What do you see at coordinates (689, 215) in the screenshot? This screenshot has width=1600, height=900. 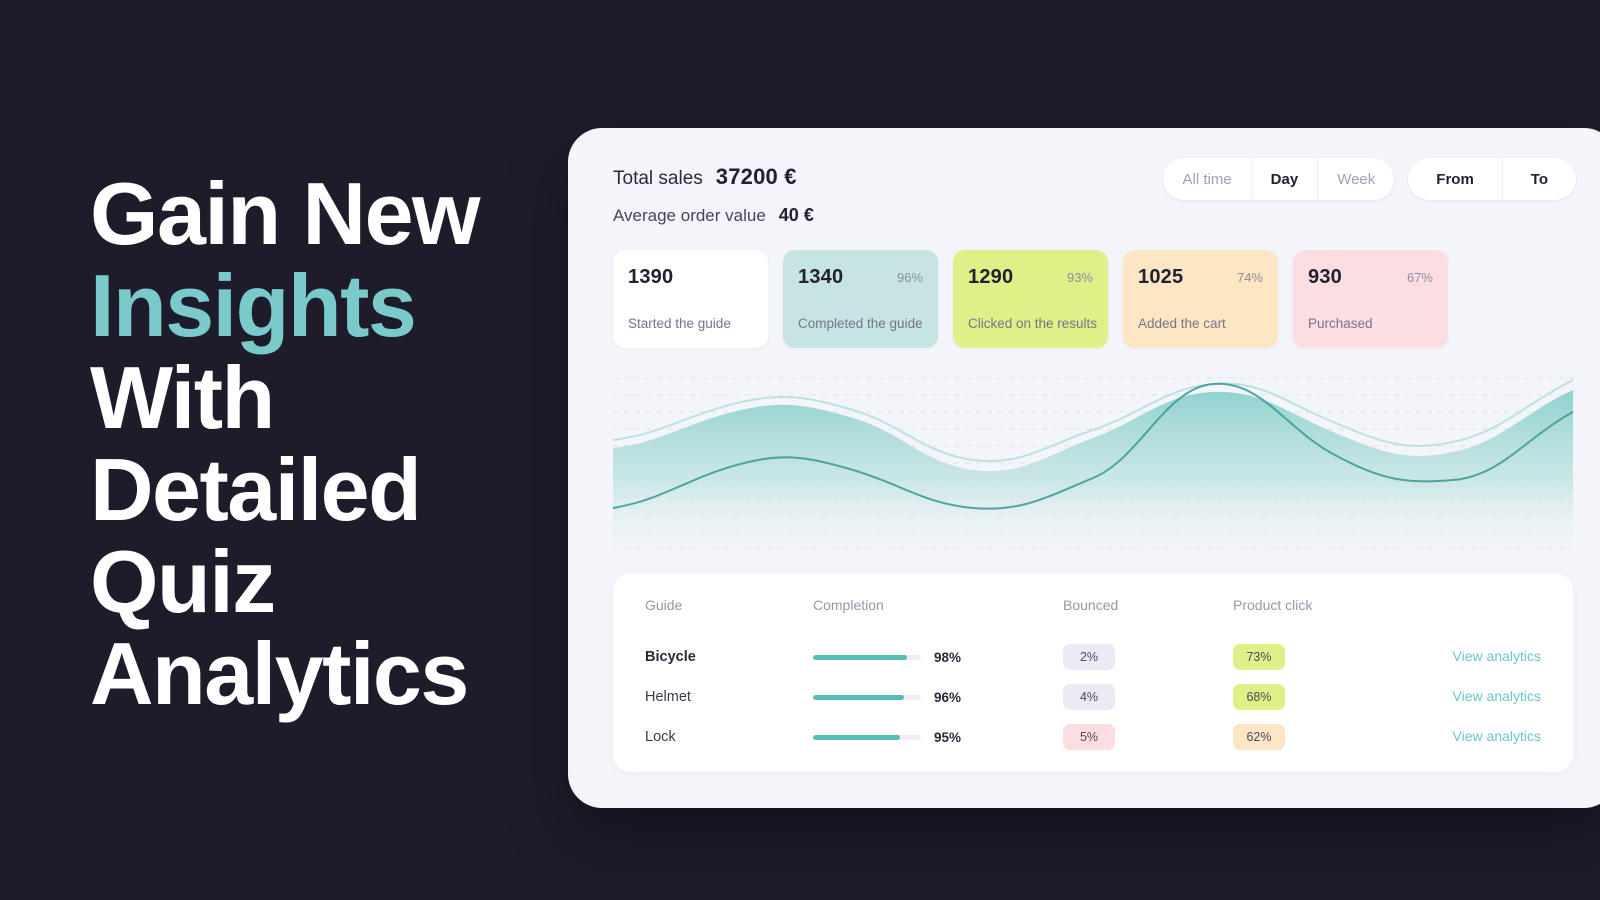 I see `average-order-value-label: Average order value` at bounding box center [689, 215].